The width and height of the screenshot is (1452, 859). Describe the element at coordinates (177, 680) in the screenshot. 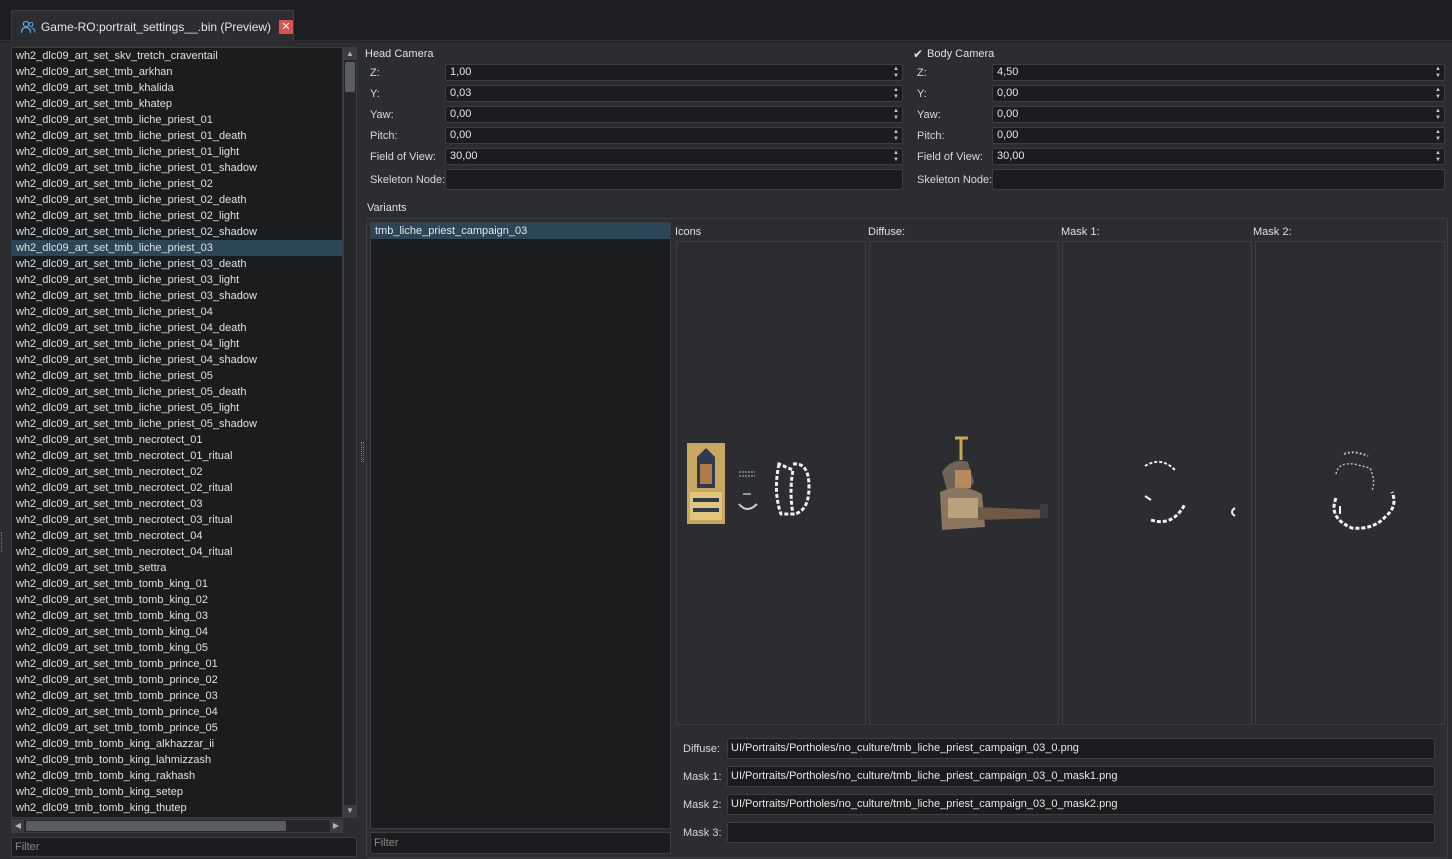

I see `list-item: wh2_dlc09_art_set_tmb_tomb_prince_02` at that location.